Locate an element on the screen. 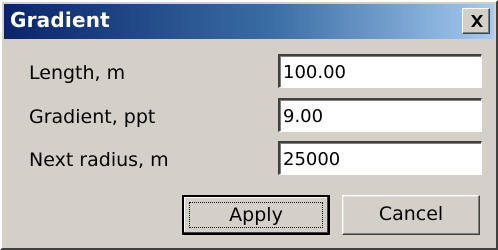  gradient-input is located at coordinates (380, 115).